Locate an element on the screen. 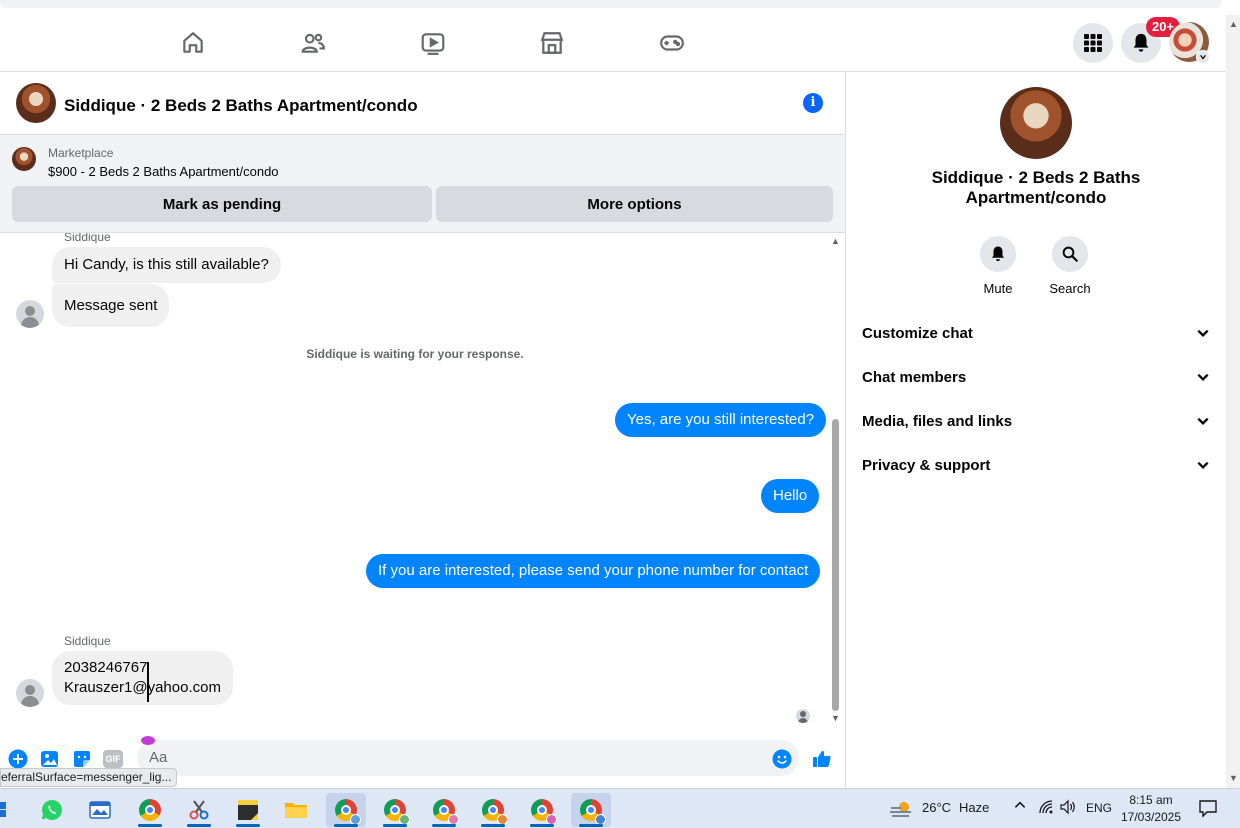 The width and height of the screenshot is (1240, 828). listing-thumbnail is located at coordinates (36, 103).